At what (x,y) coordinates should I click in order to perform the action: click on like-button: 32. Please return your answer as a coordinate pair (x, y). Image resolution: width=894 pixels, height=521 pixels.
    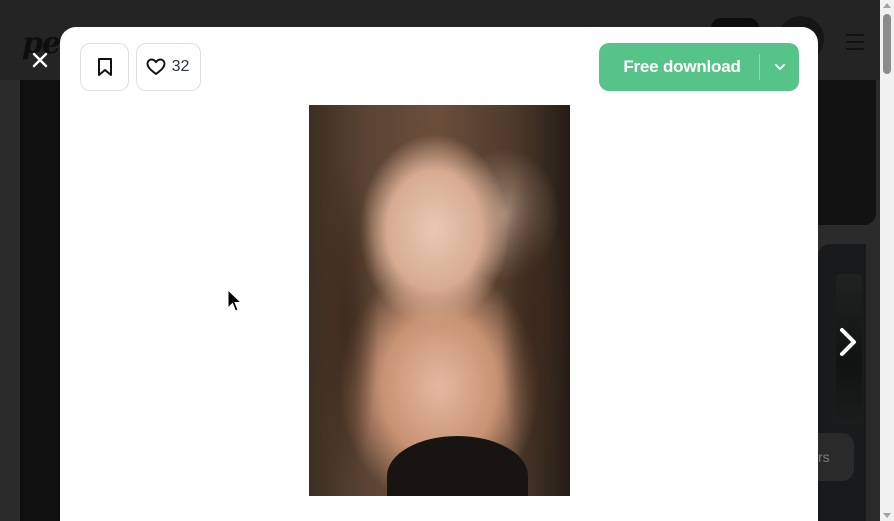
    Looking at the image, I should click on (168, 67).